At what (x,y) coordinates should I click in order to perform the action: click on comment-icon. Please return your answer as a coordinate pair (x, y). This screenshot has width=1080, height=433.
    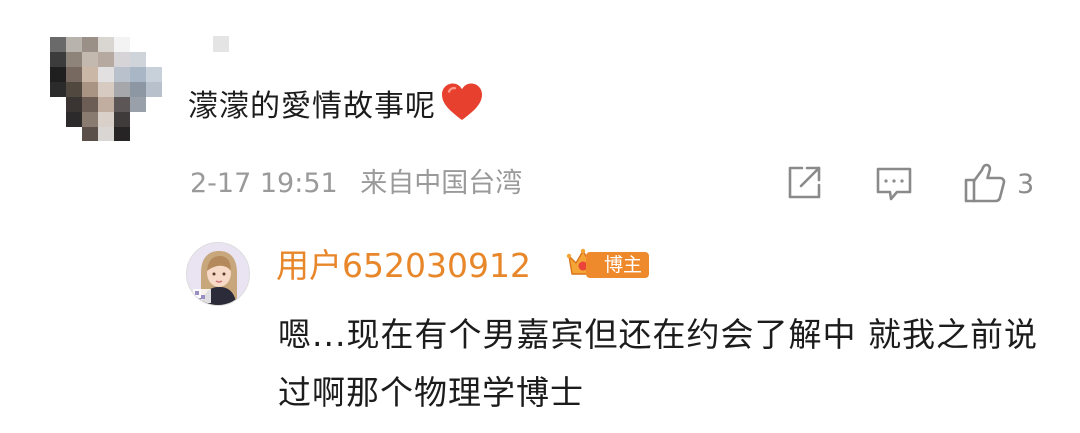
    Looking at the image, I should click on (894, 186).